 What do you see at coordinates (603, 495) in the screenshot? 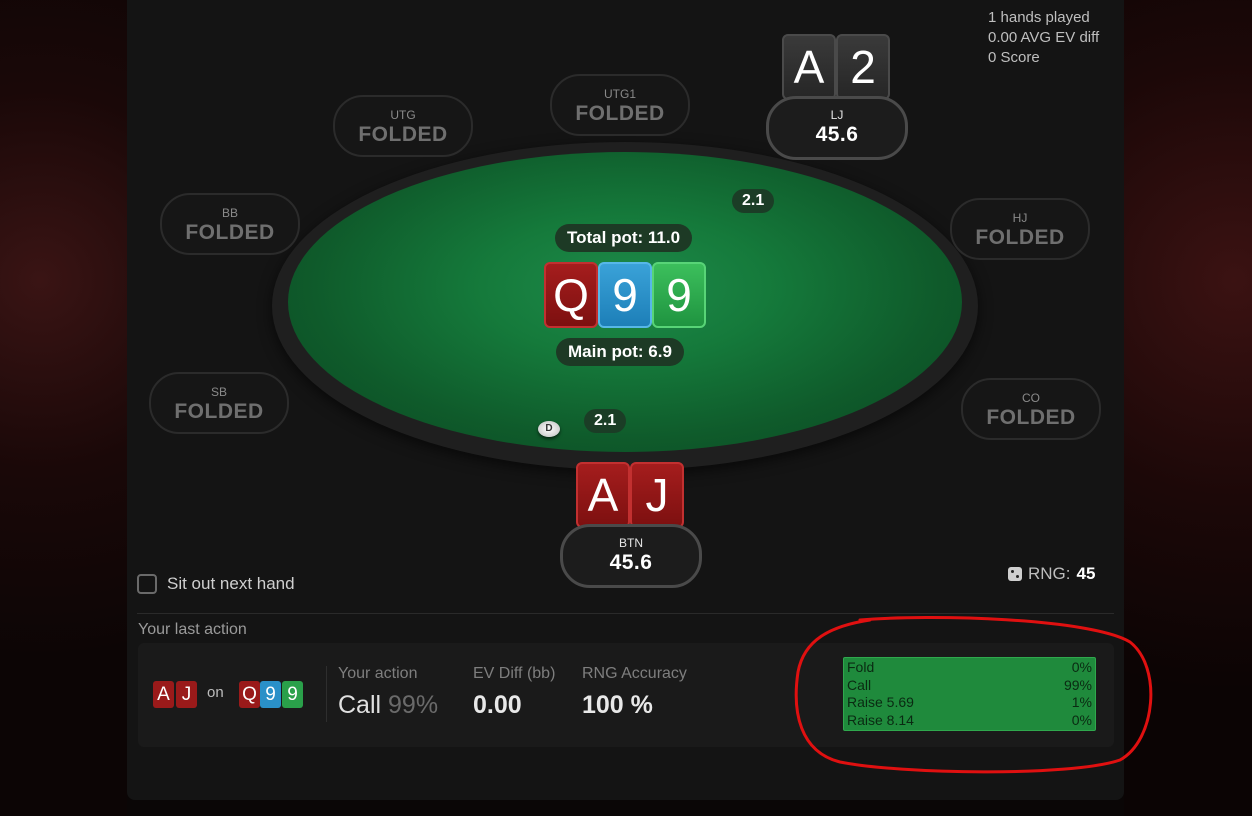
I see `hero-card-1: A` at bounding box center [603, 495].